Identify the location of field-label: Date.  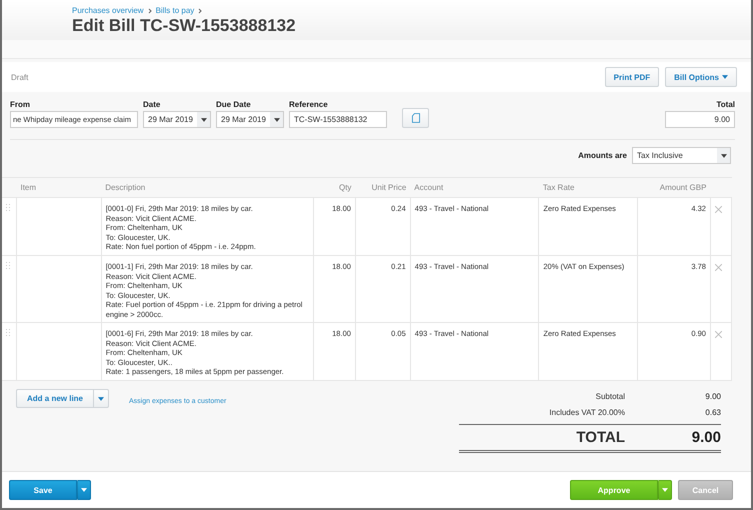
(152, 104).